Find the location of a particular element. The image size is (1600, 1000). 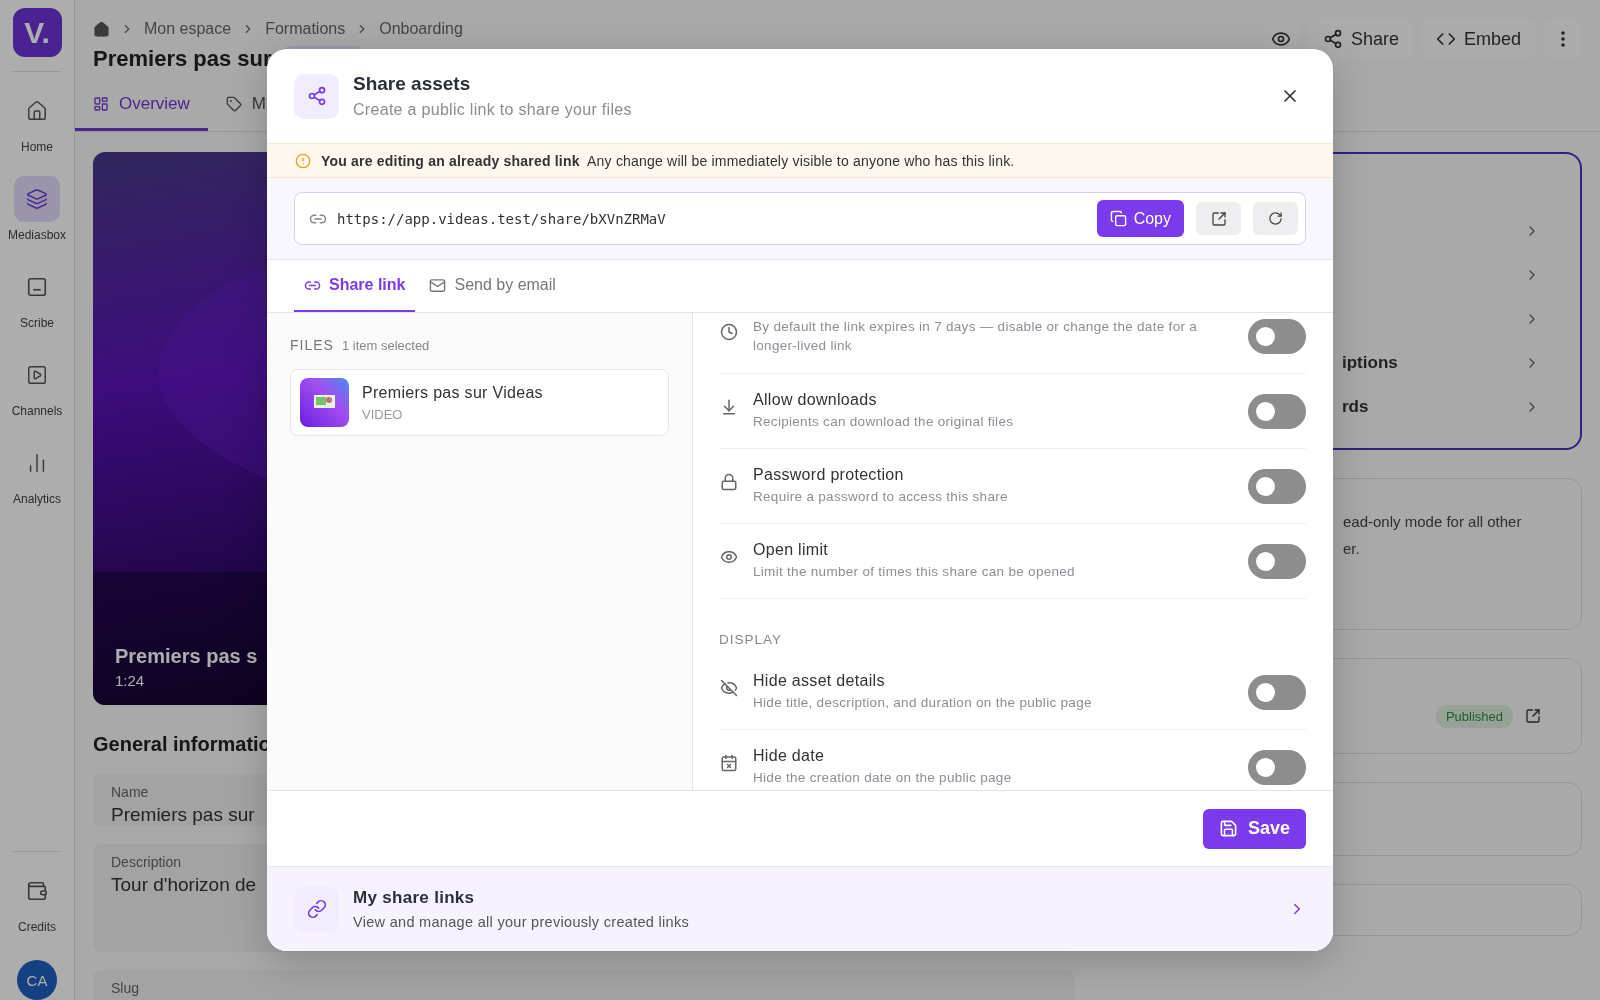

field-label: Slug is located at coordinates (126, 988).